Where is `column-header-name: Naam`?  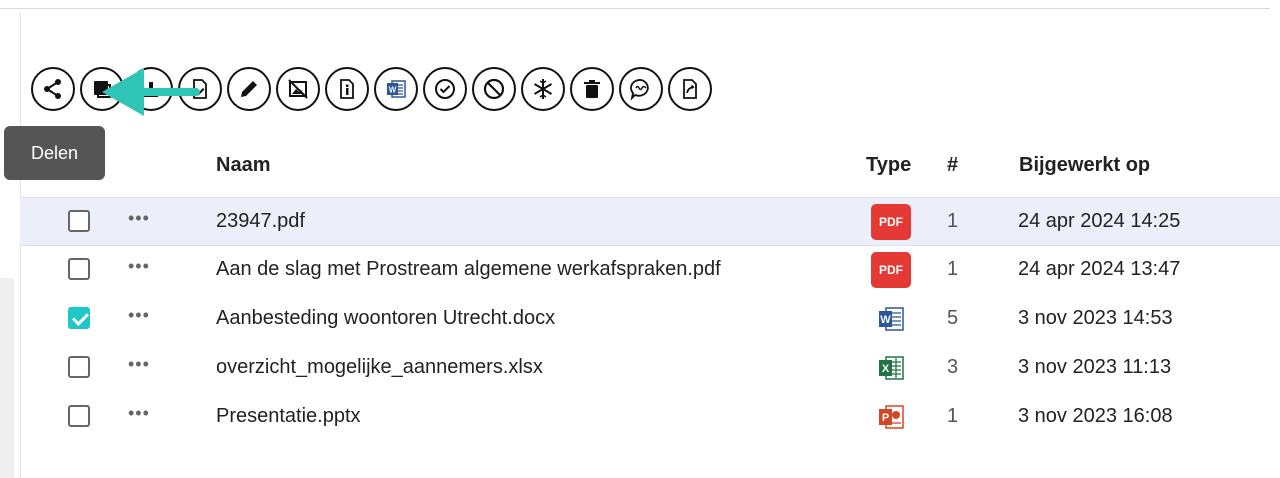 column-header-name: Naam is located at coordinates (243, 165).